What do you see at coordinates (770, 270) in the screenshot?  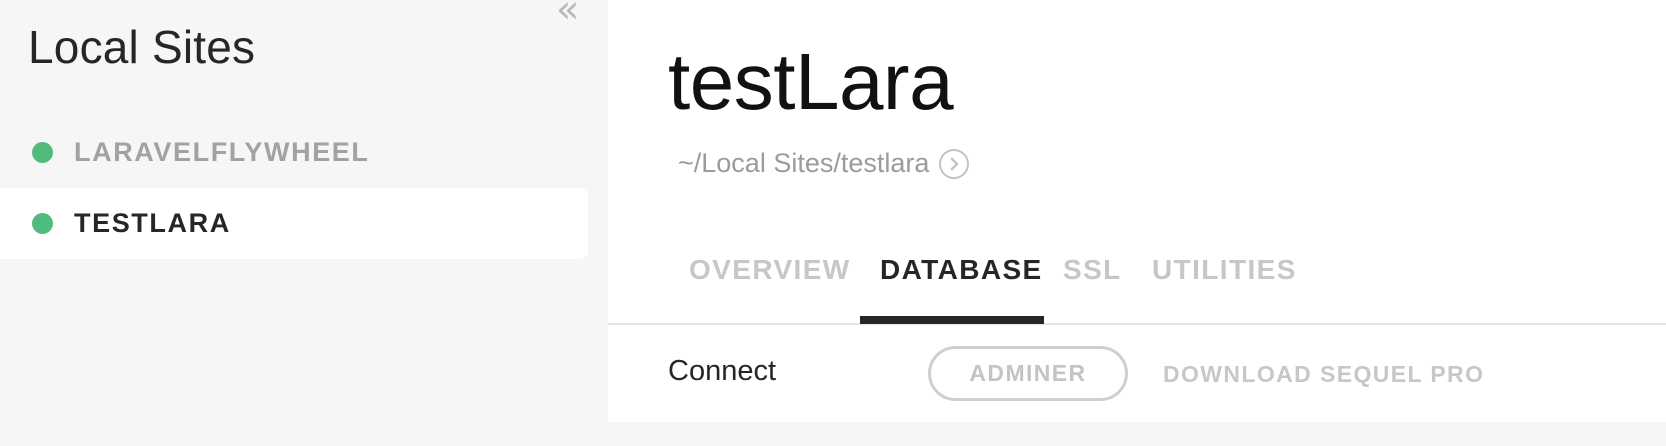 I see `tab-overview: OVERVIEW` at bounding box center [770, 270].